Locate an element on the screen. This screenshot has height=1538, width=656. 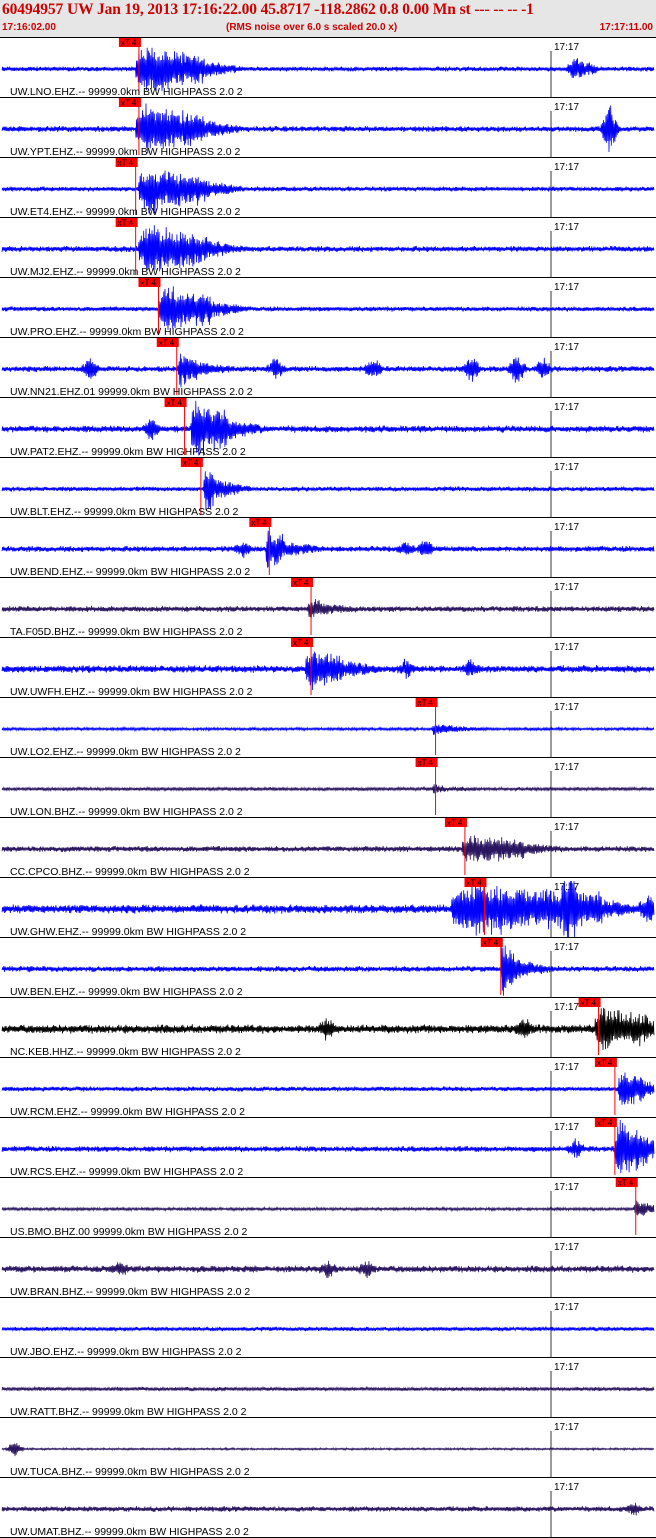
noise-note: (RMS noise over 6.0 s scaled 20.0 x) is located at coordinates (312, 27).